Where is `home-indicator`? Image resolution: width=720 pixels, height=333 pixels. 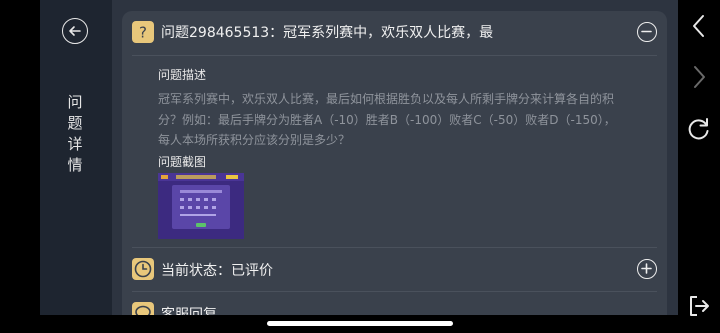 home-indicator is located at coordinates (360, 323).